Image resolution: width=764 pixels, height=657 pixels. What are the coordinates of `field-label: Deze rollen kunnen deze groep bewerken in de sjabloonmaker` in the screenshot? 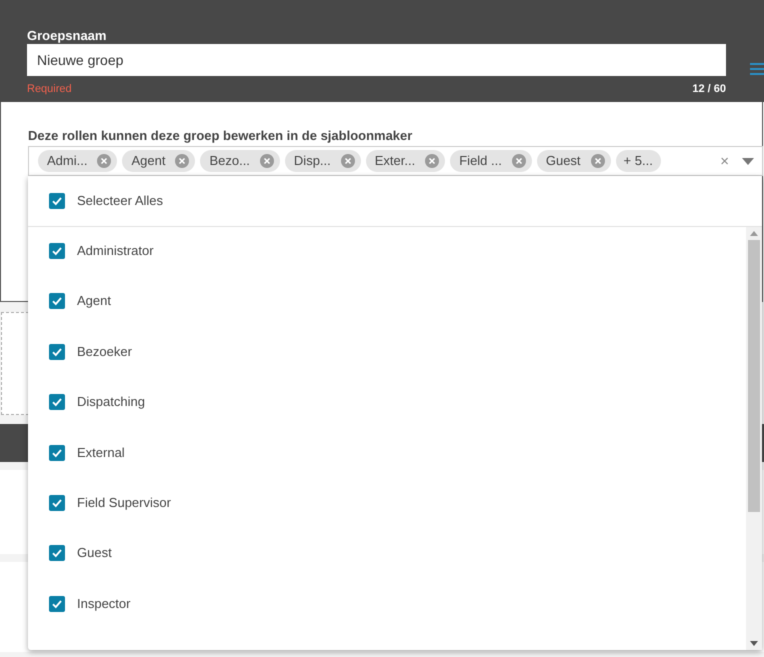 It's located at (221, 136).